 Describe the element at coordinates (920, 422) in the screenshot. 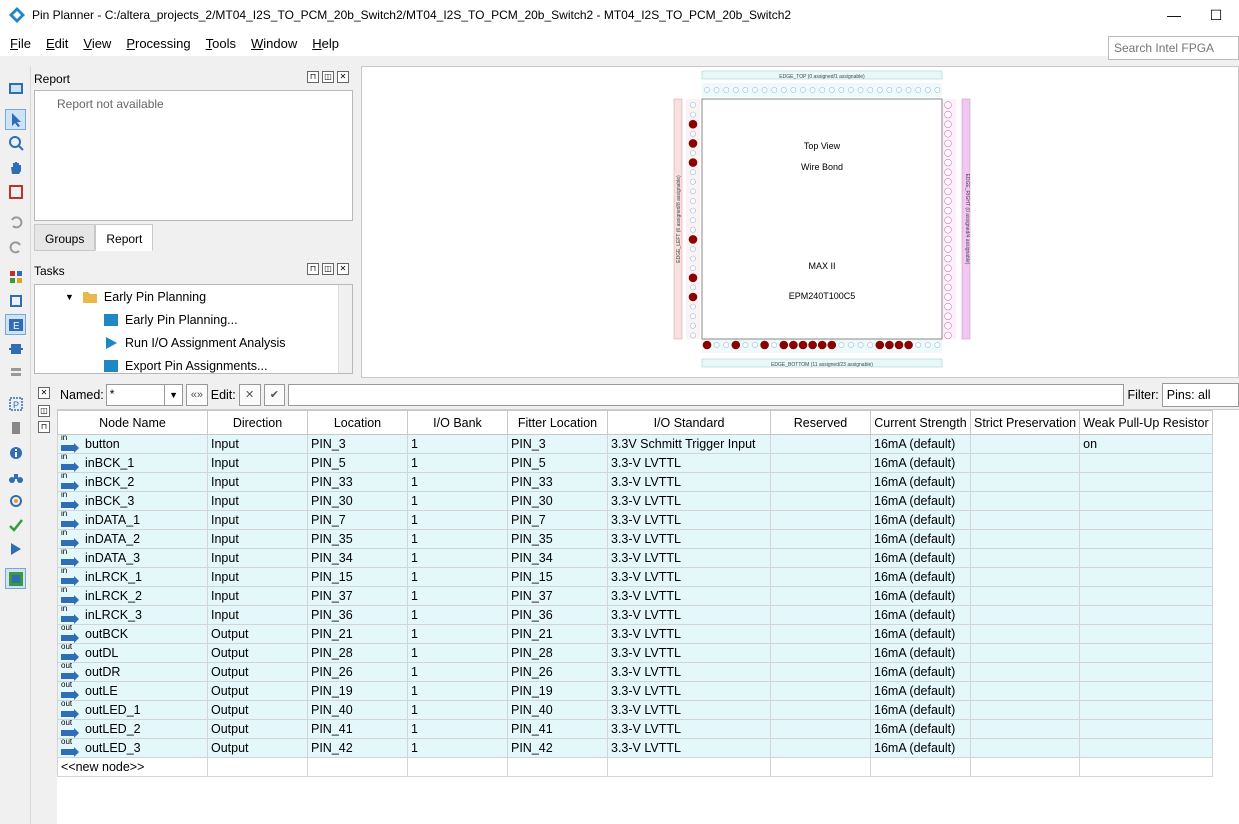

I see `column-header: Current Strength` at that location.